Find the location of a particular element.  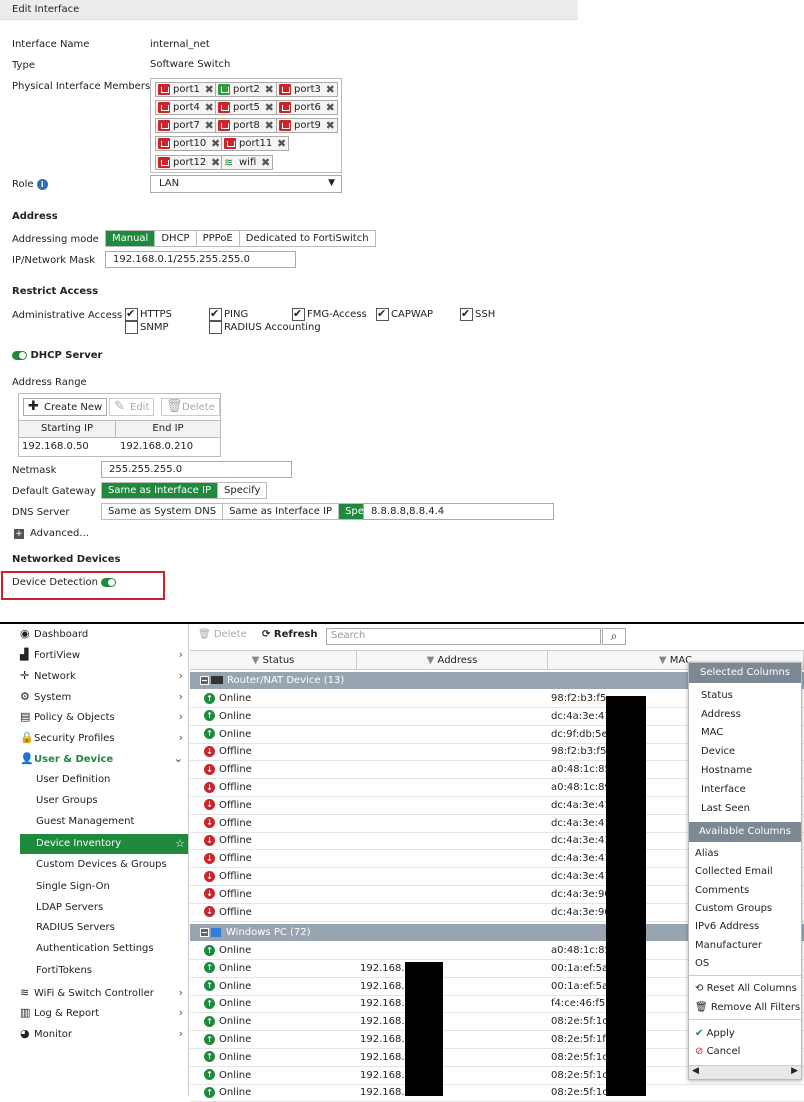

mode-manual: Manual is located at coordinates (131, 238).